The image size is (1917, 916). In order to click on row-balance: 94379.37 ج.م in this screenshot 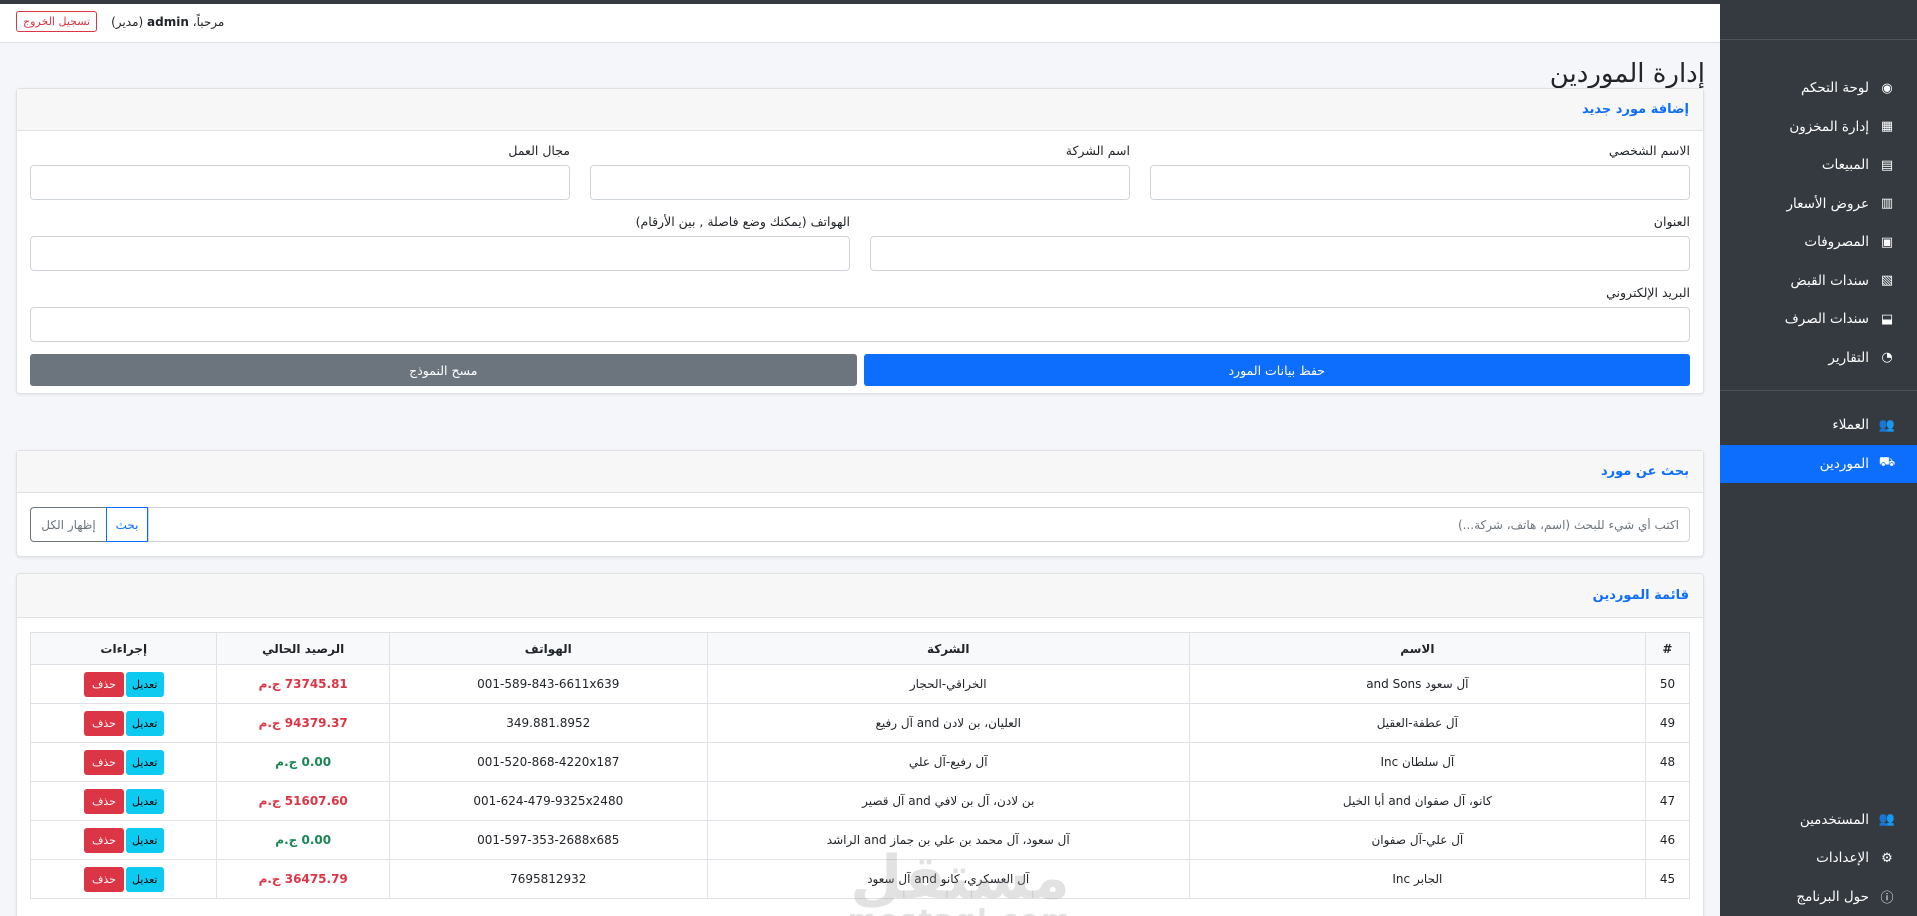, I will do `click(303, 723)`.